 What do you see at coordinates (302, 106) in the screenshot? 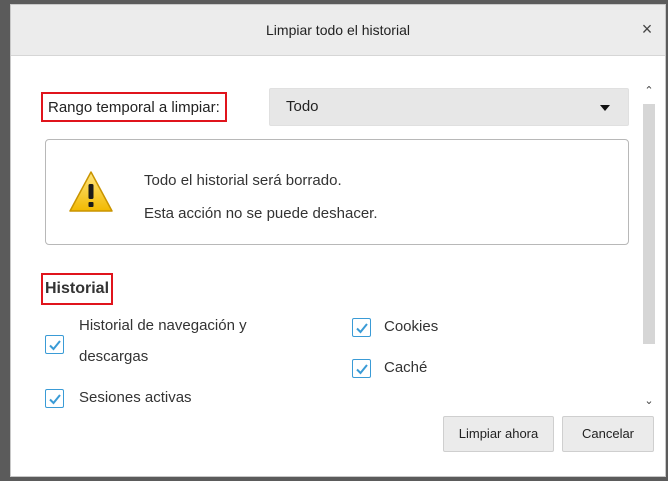
I see `time-range-value: Todo` at bounding box center [302, 106].